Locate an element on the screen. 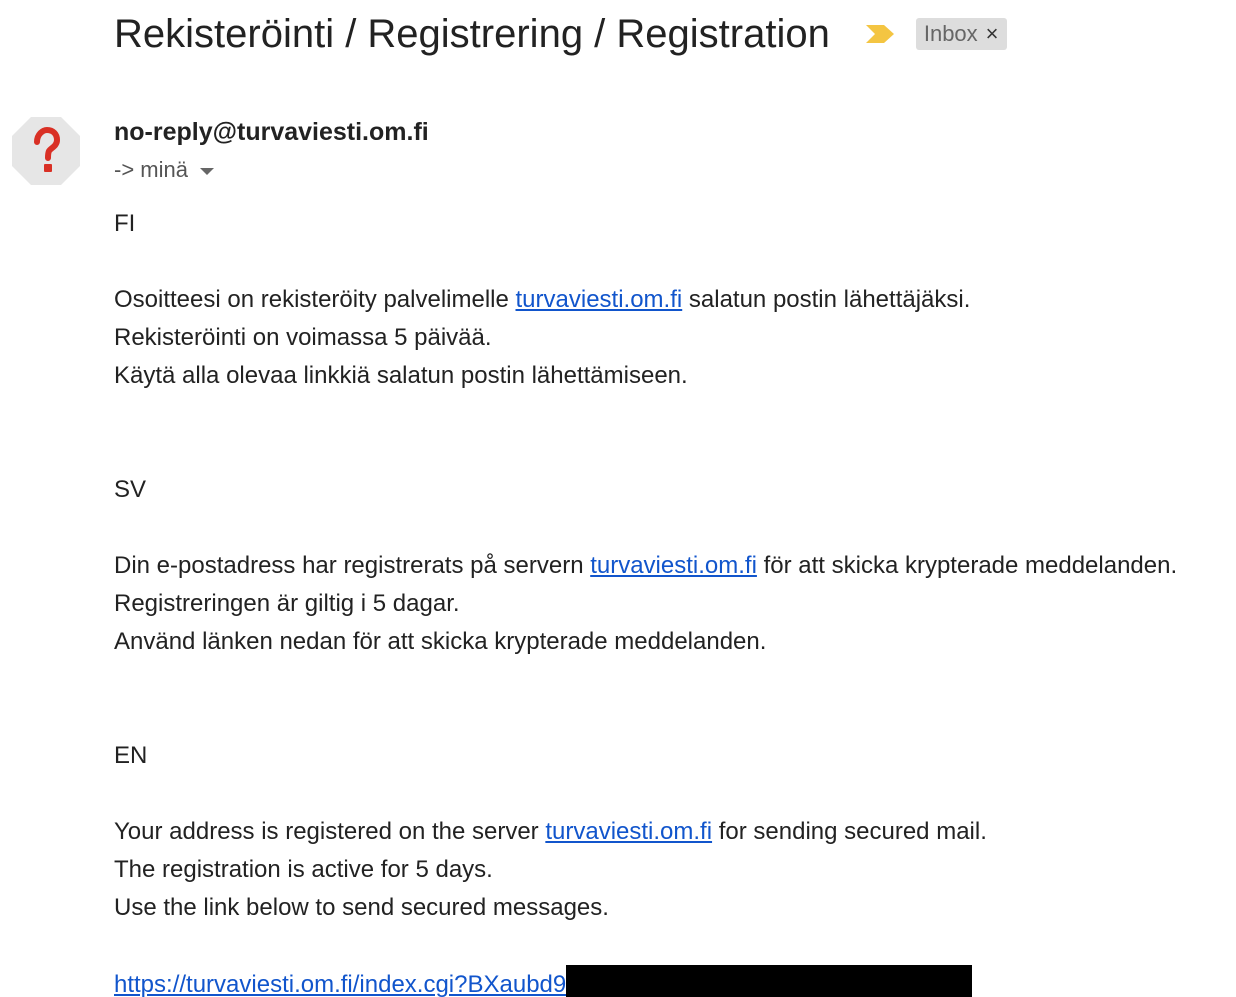 Image resolution: width=1236 pixels, height=997 pixels. recipient-row: -> minä is located at coordinates (164, 170).